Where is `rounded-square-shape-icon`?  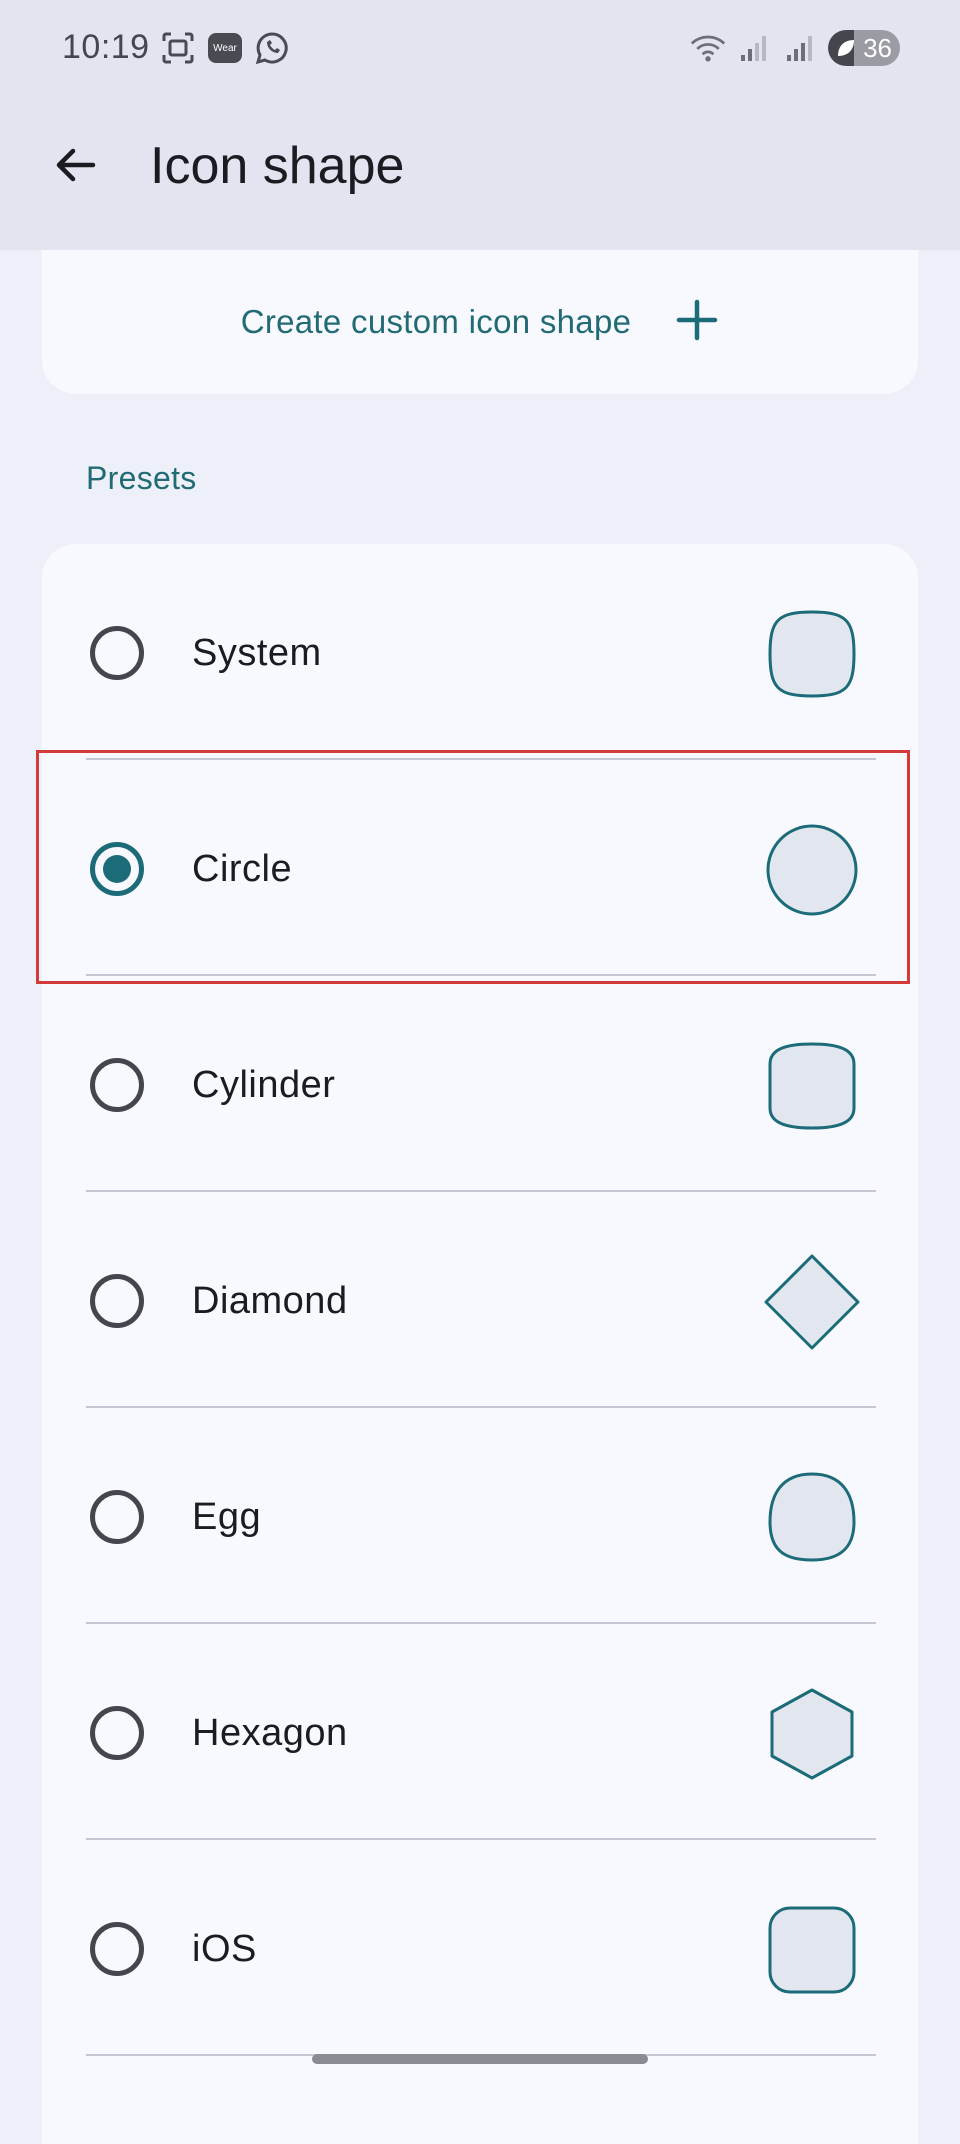
rounded-square-shape-icon is located at coordinates (812, 1950).